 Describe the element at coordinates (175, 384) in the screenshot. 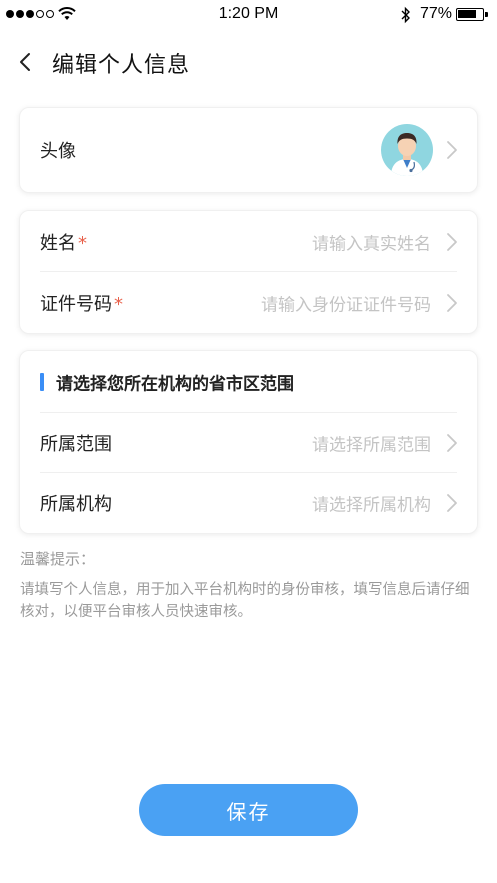

I see `section-title: 请选择您所在机构的省市区范围` at that location.